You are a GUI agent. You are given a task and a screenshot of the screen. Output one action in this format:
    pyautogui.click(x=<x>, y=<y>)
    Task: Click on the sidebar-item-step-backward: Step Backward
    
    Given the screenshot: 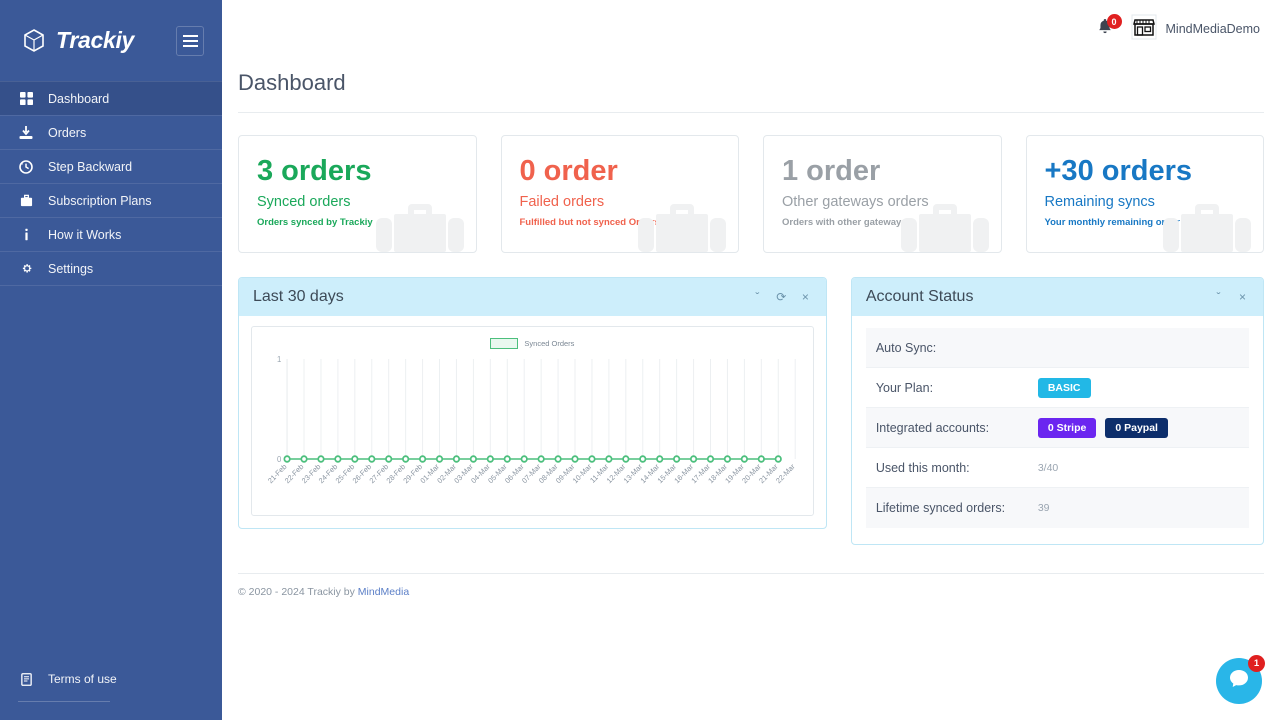 What is the action you would take?
    pyautogui.click(x=111, y=166)
    